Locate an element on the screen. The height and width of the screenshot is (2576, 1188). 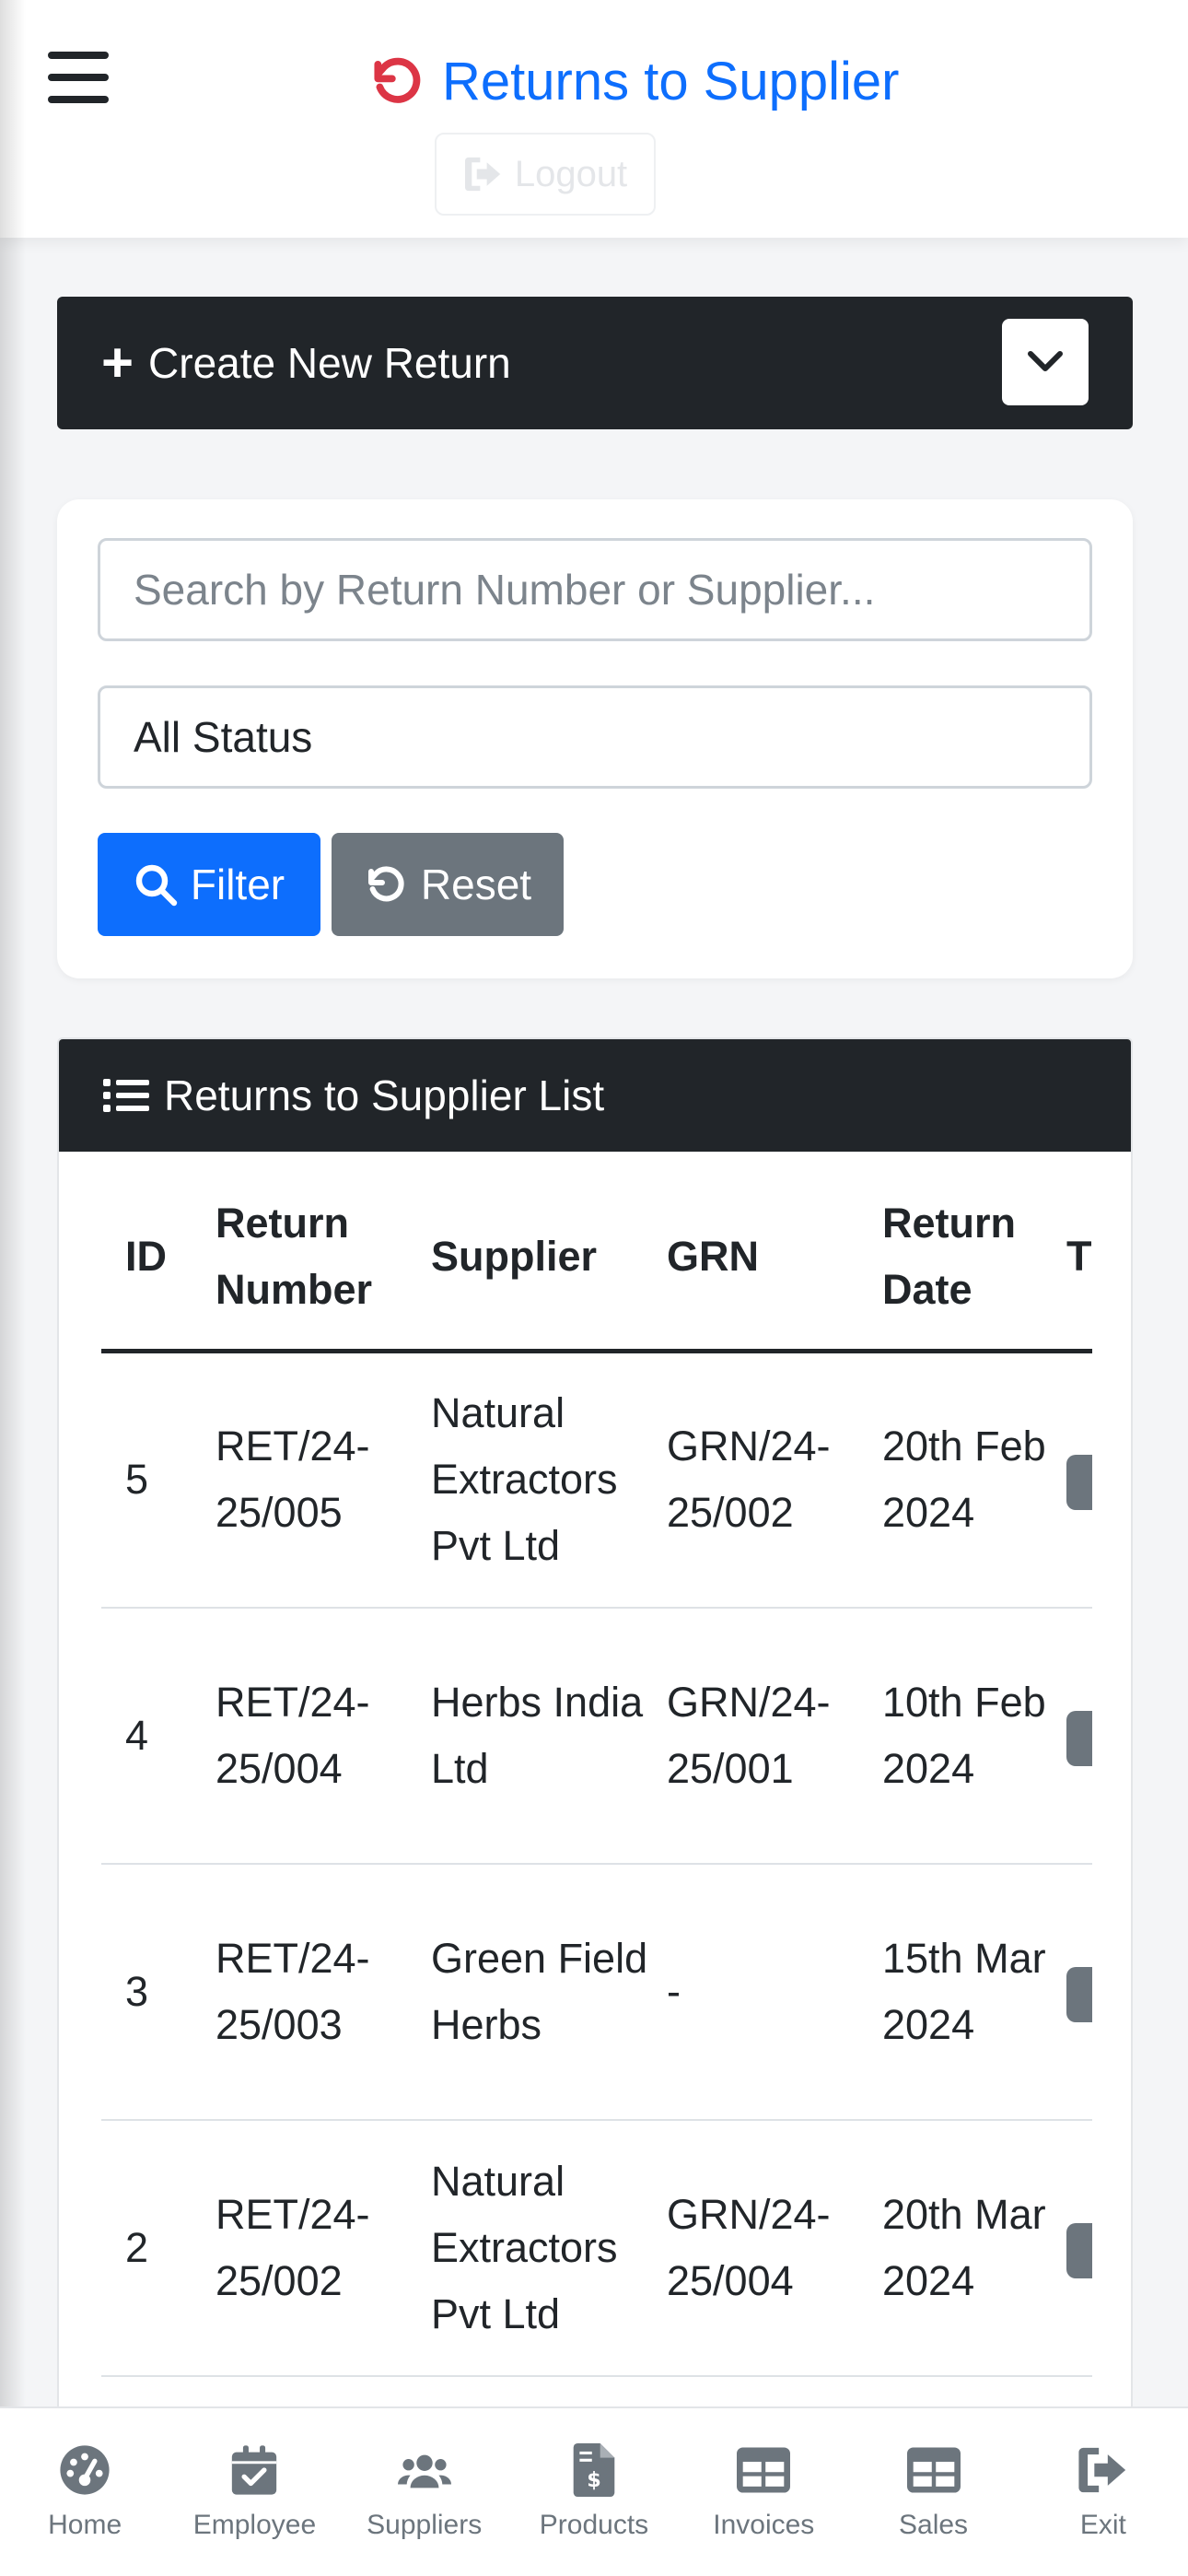
nav-label: Exit is located at coordinates (1102, 2525).